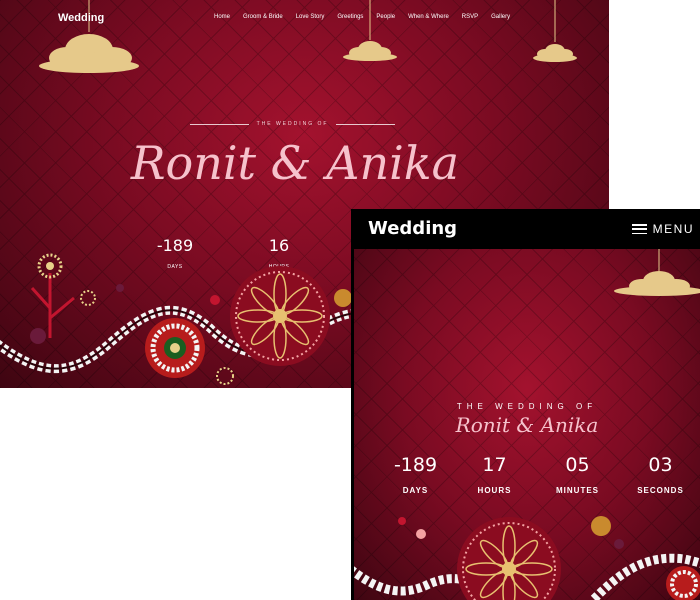 Image resolution: width=700 pixels, height=600 pixels. Describe the element at coordinates (660, 490) in the screenshot. I see `mobile-countdown-seconds-label: SECONDS` at that location.